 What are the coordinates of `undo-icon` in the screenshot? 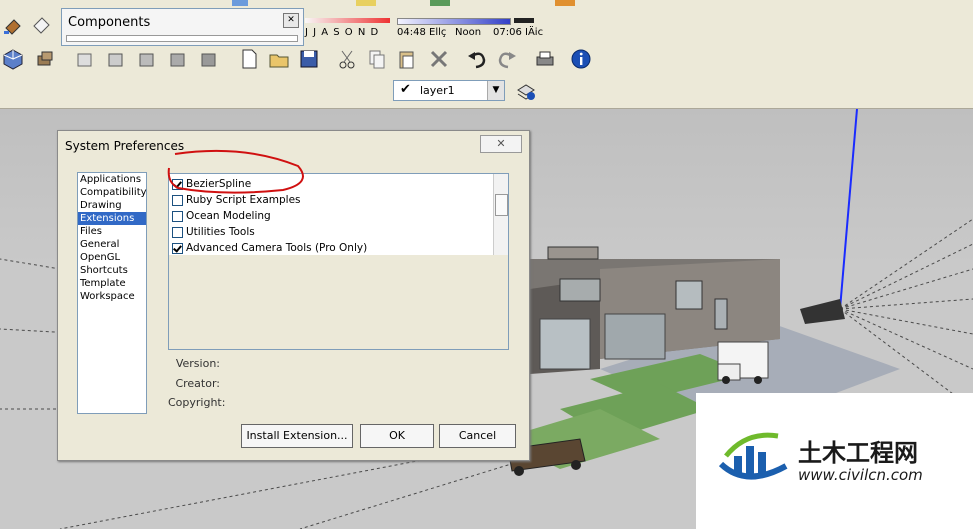 It's located at (477, 59).